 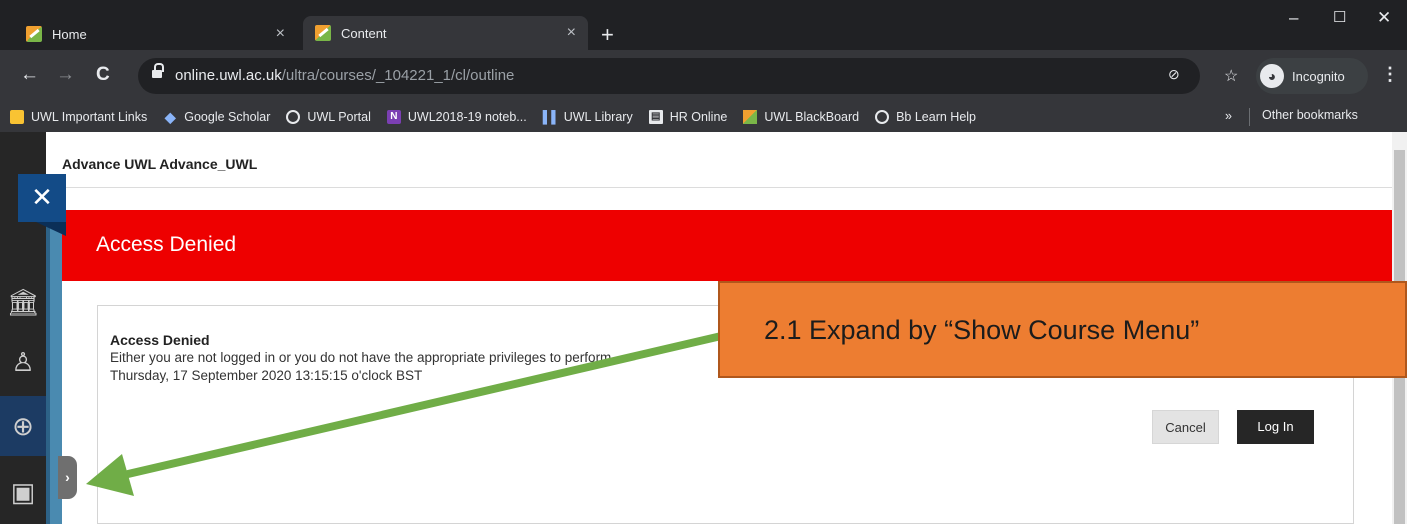 I want to click on tab-home: Home ×, so click(x=155, y=34).